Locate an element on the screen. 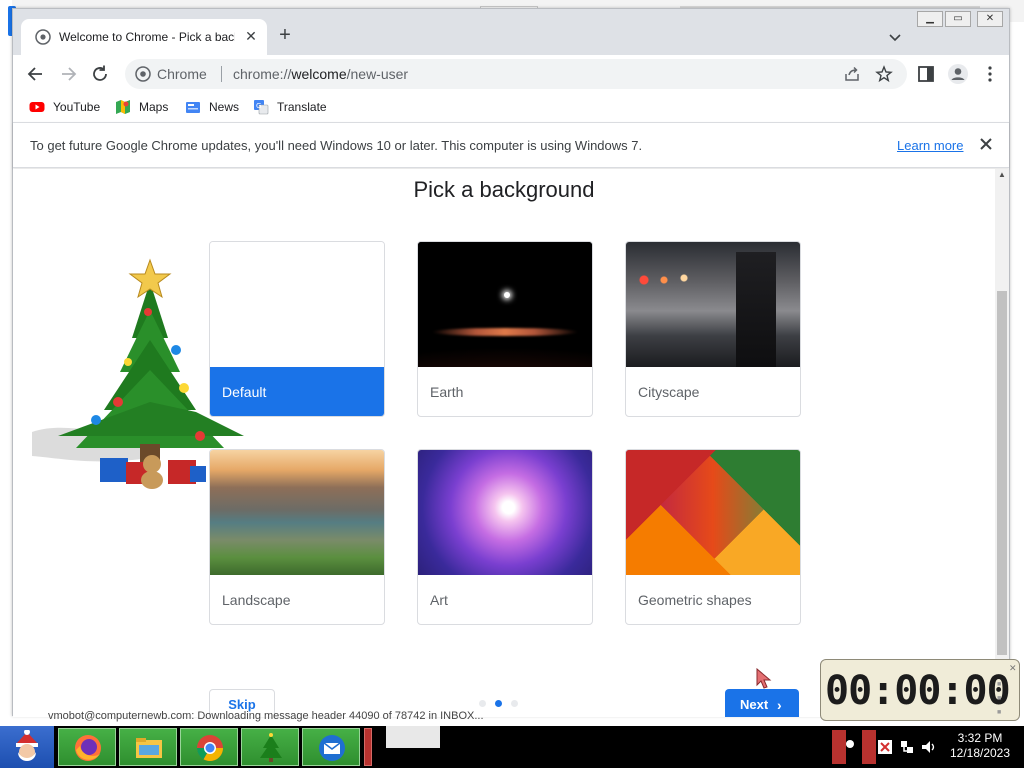 The image size is (1024, 768). card-label: Art is located at coordinates (439, 600).